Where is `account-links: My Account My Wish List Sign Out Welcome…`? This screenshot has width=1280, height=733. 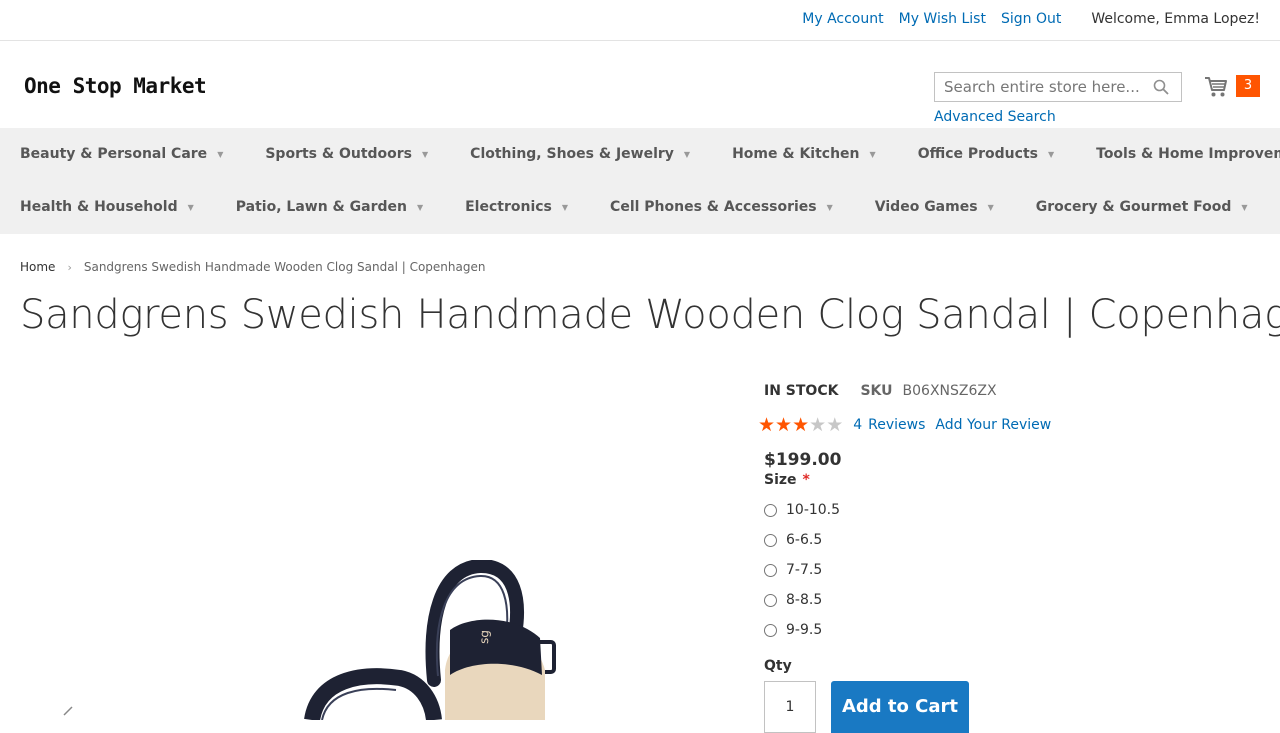
account-links: My Account My Wish List Sign Out Welcome… is located at coordinates (1023, 19).